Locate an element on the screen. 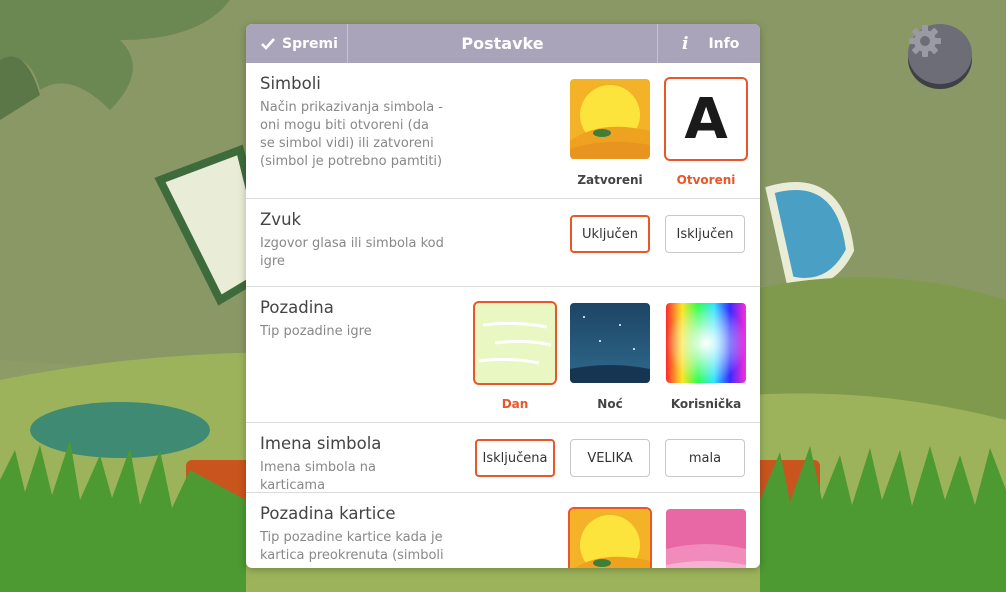 This screenshot has height=592, width=1006. sound-on-button: Uključen is located at coordinates (610, 234).